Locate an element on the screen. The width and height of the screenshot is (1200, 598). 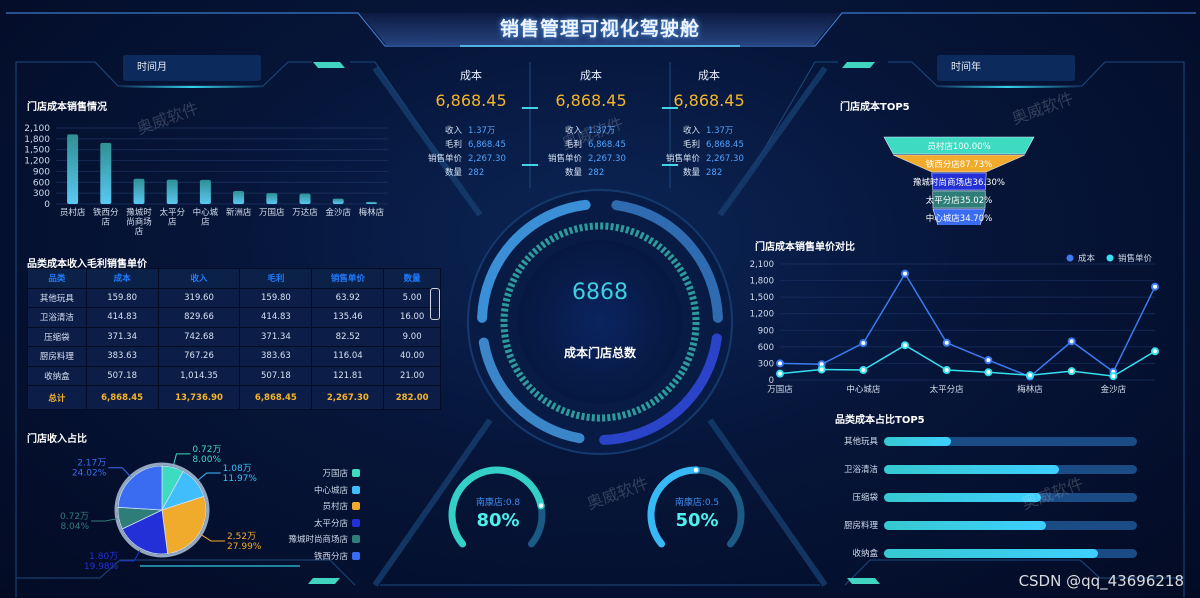
table-header-cell: 毛利 is located at coordinates (276, 278).